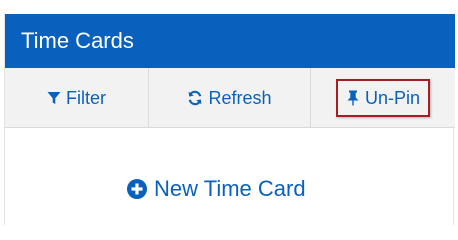  I want to click on unpin-label: Un-Pin, so click(392, 97).